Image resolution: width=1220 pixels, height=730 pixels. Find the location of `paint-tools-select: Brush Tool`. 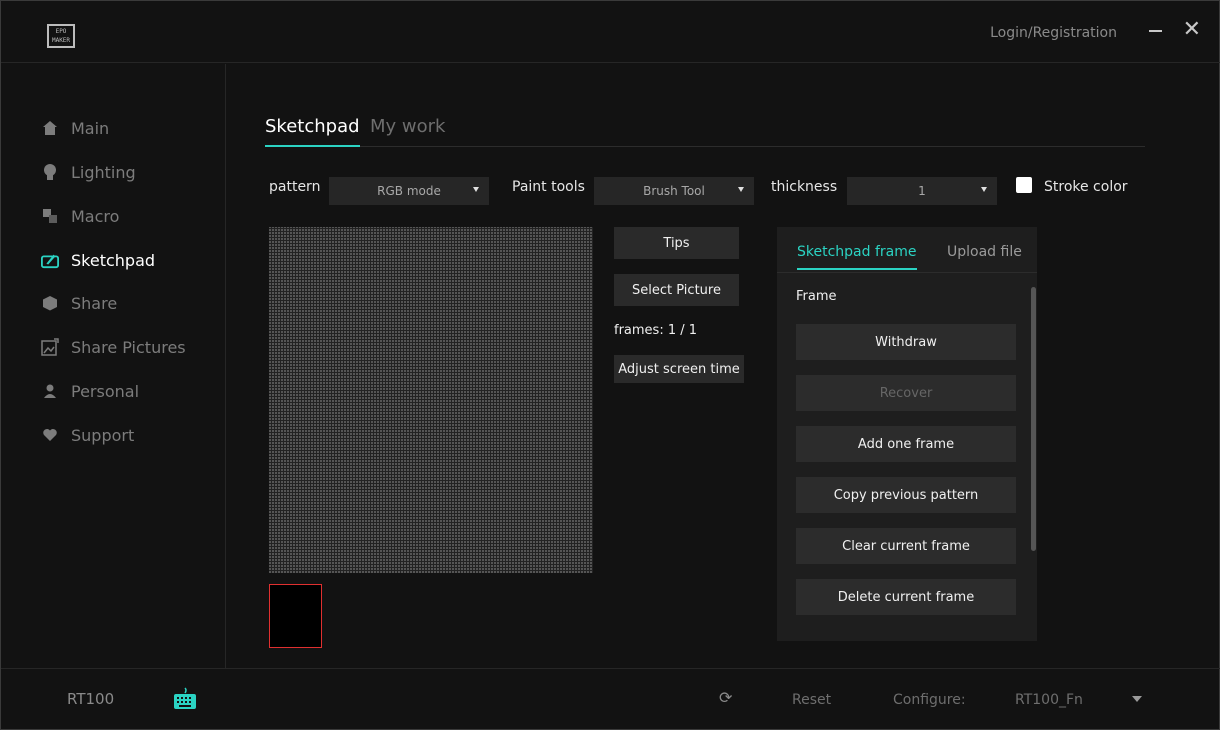

paint-tools-select: Brush Tool is located at coordinates (674, 191).